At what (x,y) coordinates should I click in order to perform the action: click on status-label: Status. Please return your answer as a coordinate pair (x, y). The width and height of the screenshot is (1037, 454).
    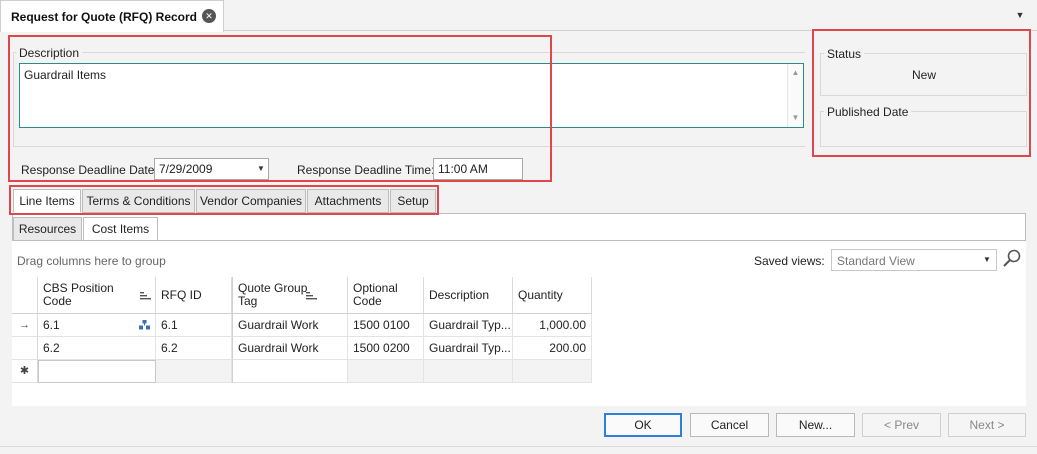
    Looking at the image, I should click on (844, 54).